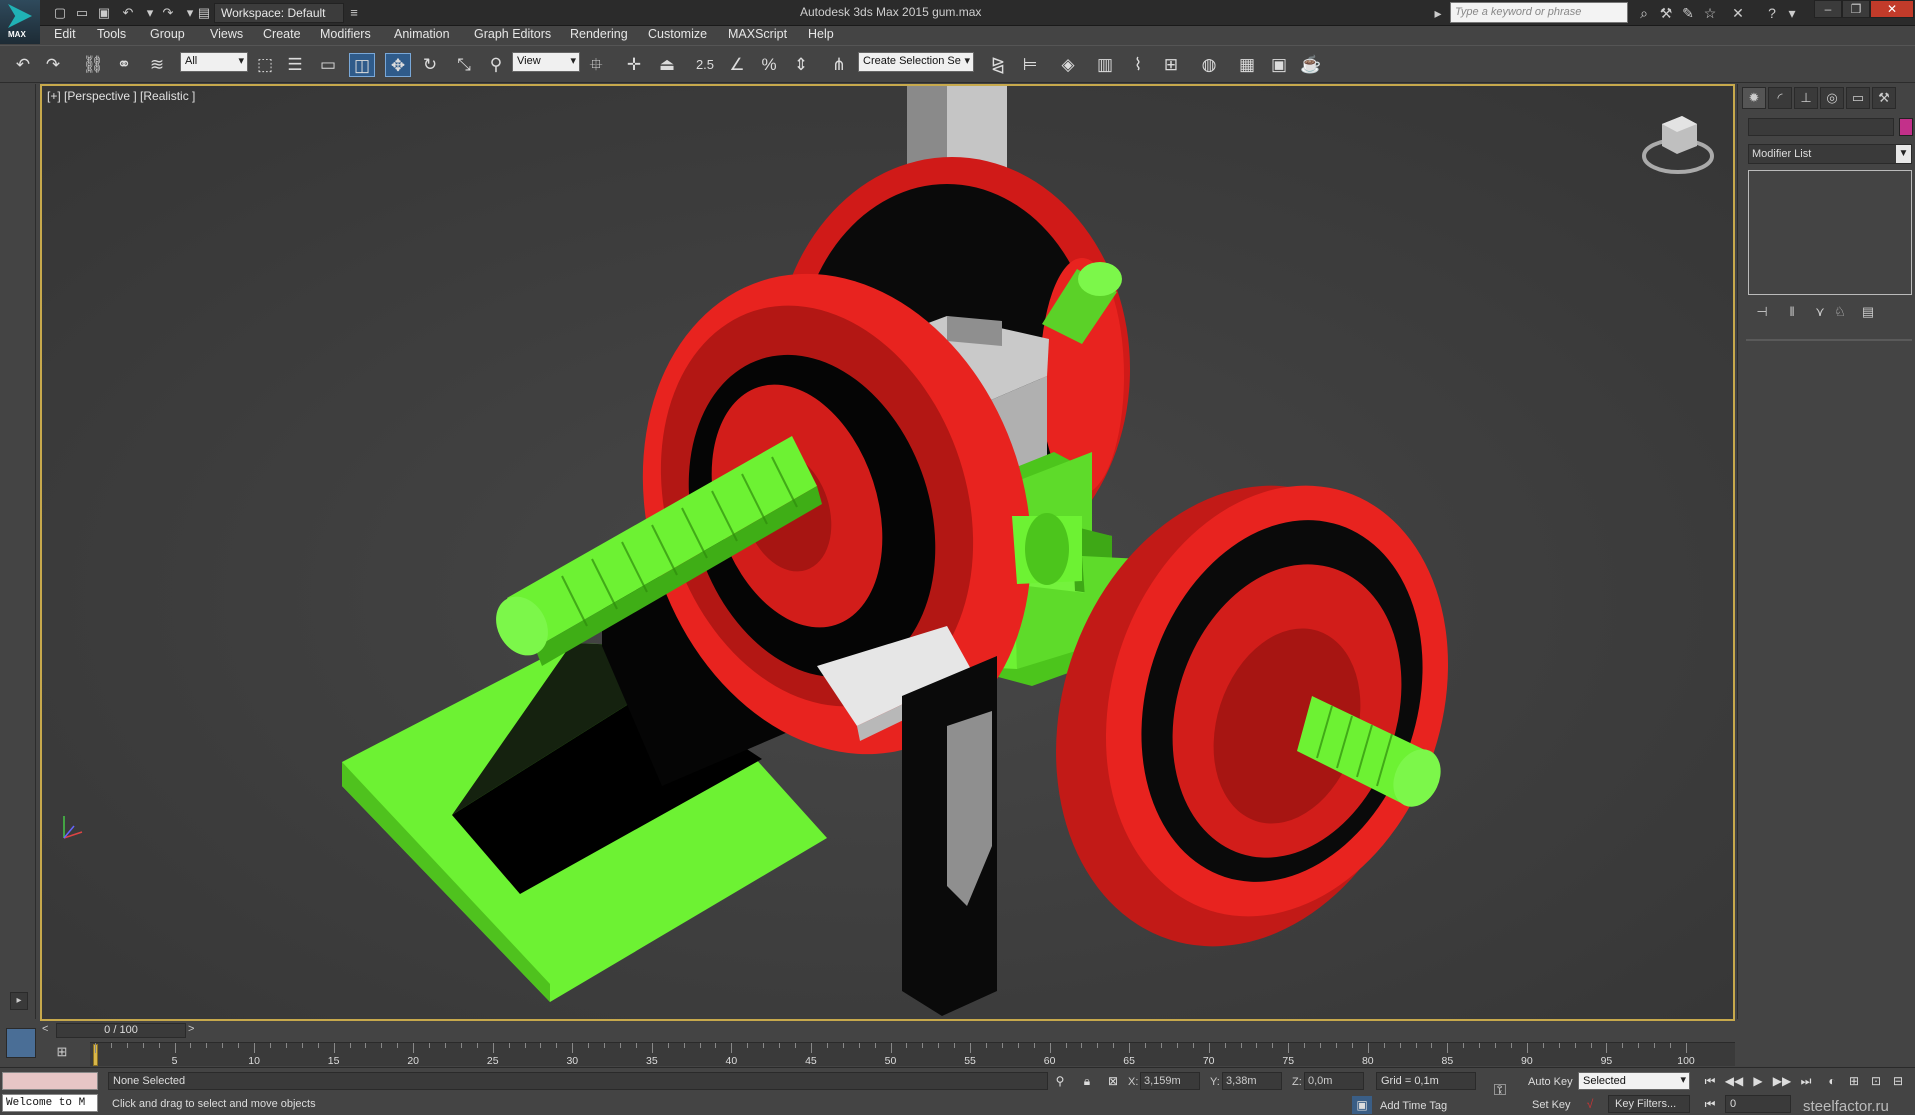 This screenshot has width=1915, height=1115. Describe the element at coordinates (1858, 98) in the screenshot. I see `tab-display: ▭` at that location.